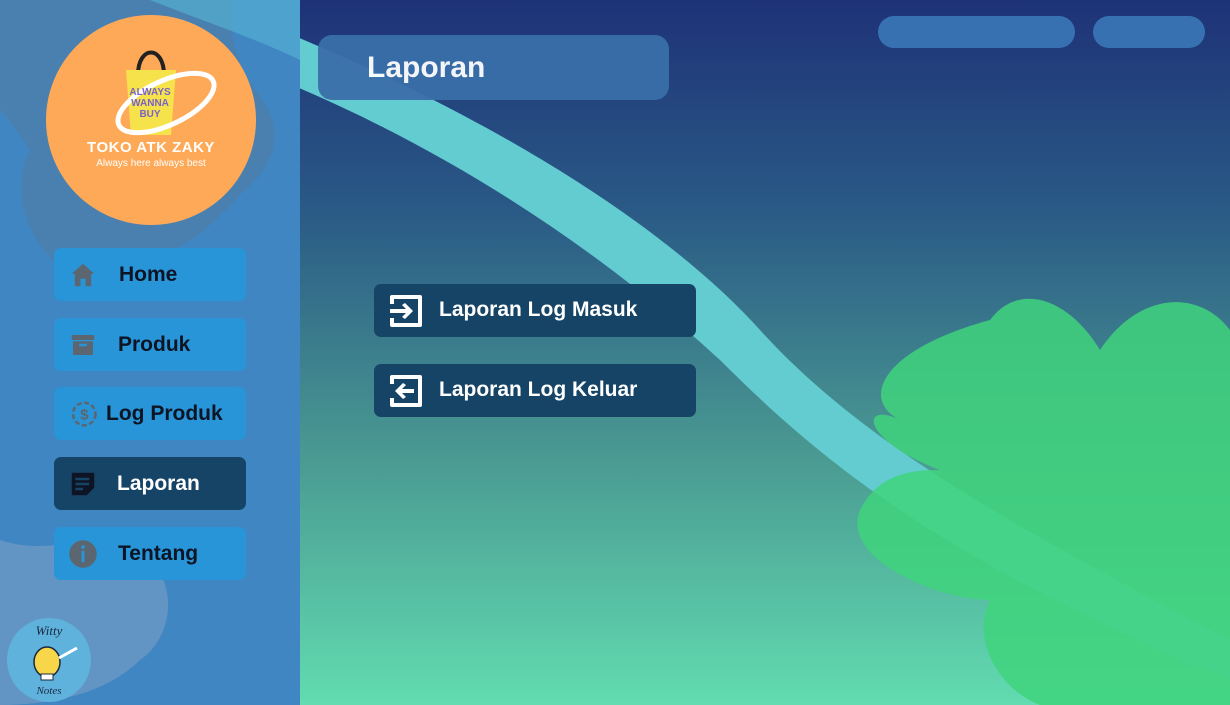 The width and height of the screenshot is (1230, 705). Describe the element at coordinates (48, 691) in the screenshot. I see `svg-text: Notes` at that location.